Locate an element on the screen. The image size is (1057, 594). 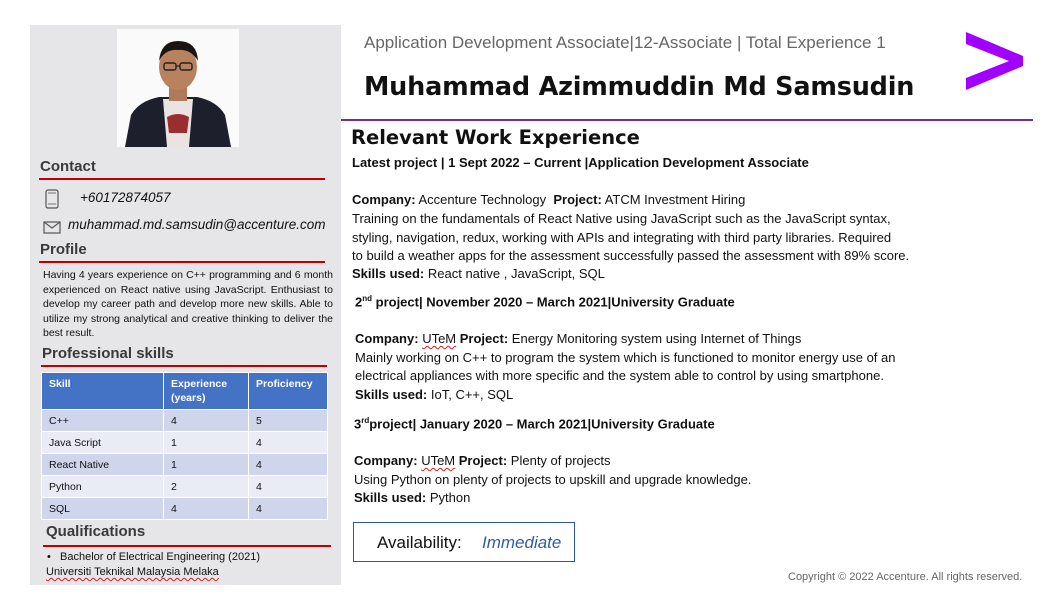
qualification-university-line: Universiti Teknikal Malaysia Melaka is located at coordinates (153, 572).